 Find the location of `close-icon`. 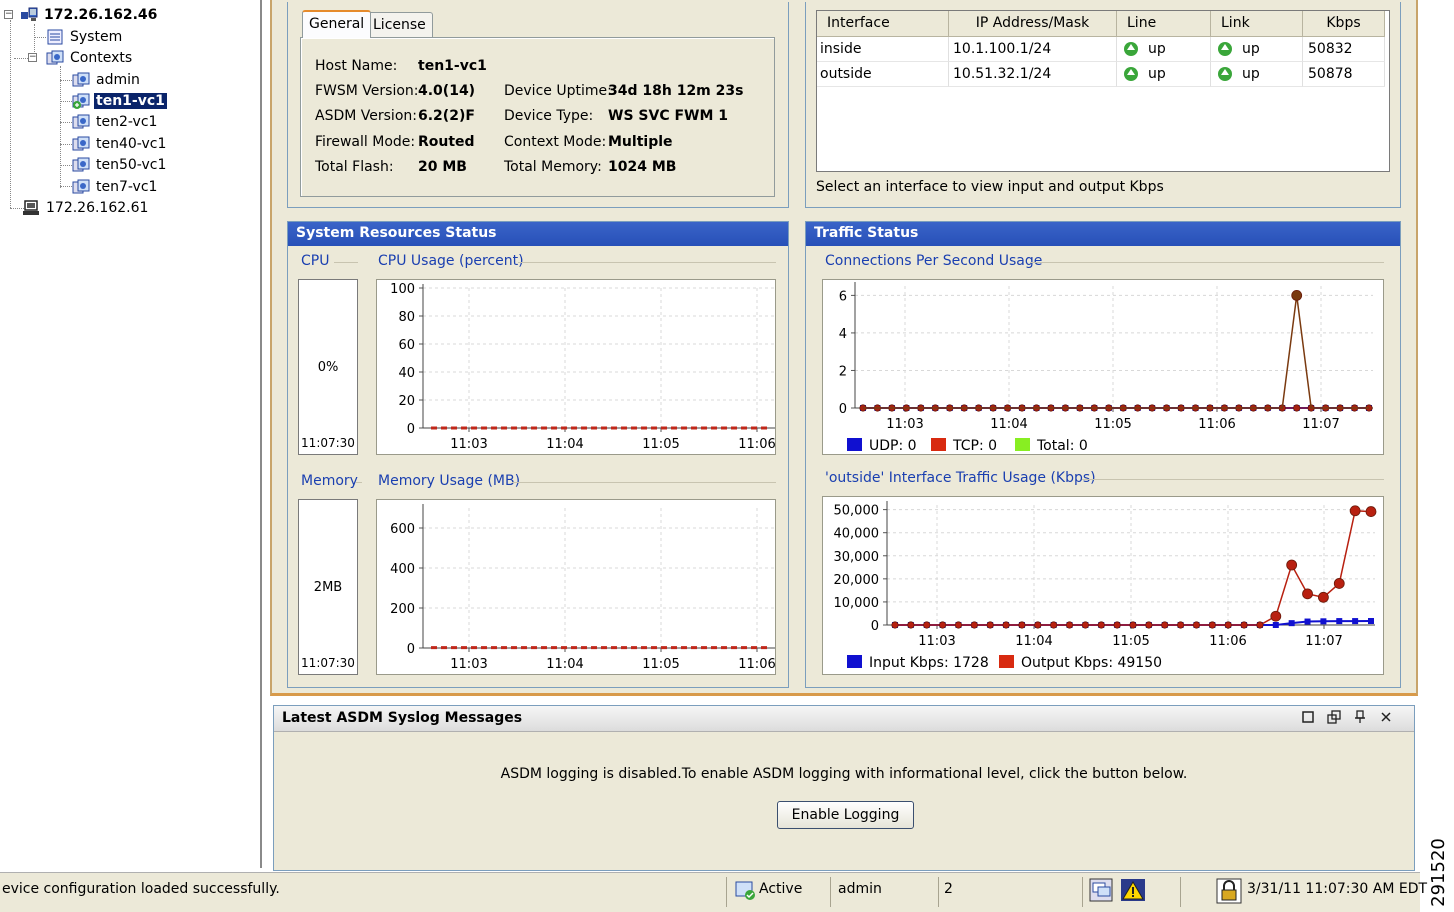

close-icon is located at coordinates (1386, 718).